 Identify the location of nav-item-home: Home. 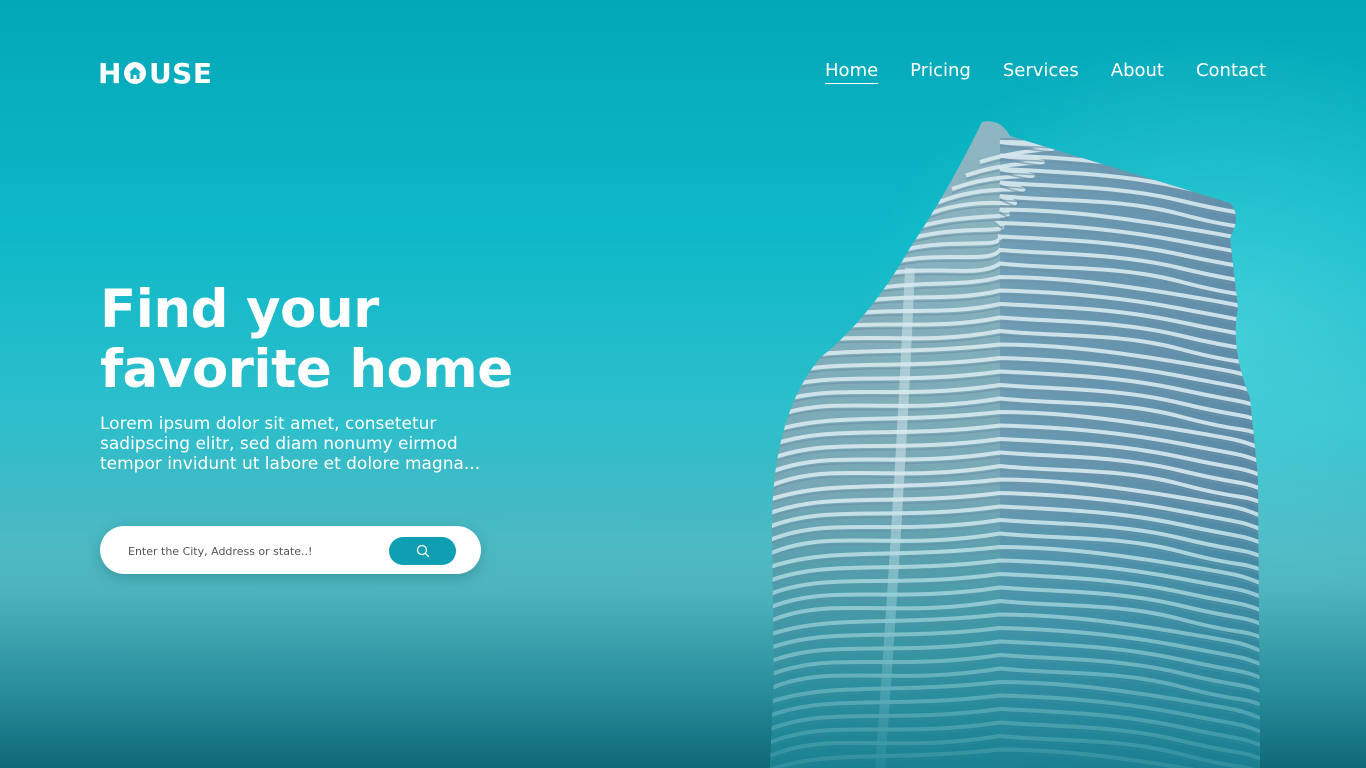
(852, 72).